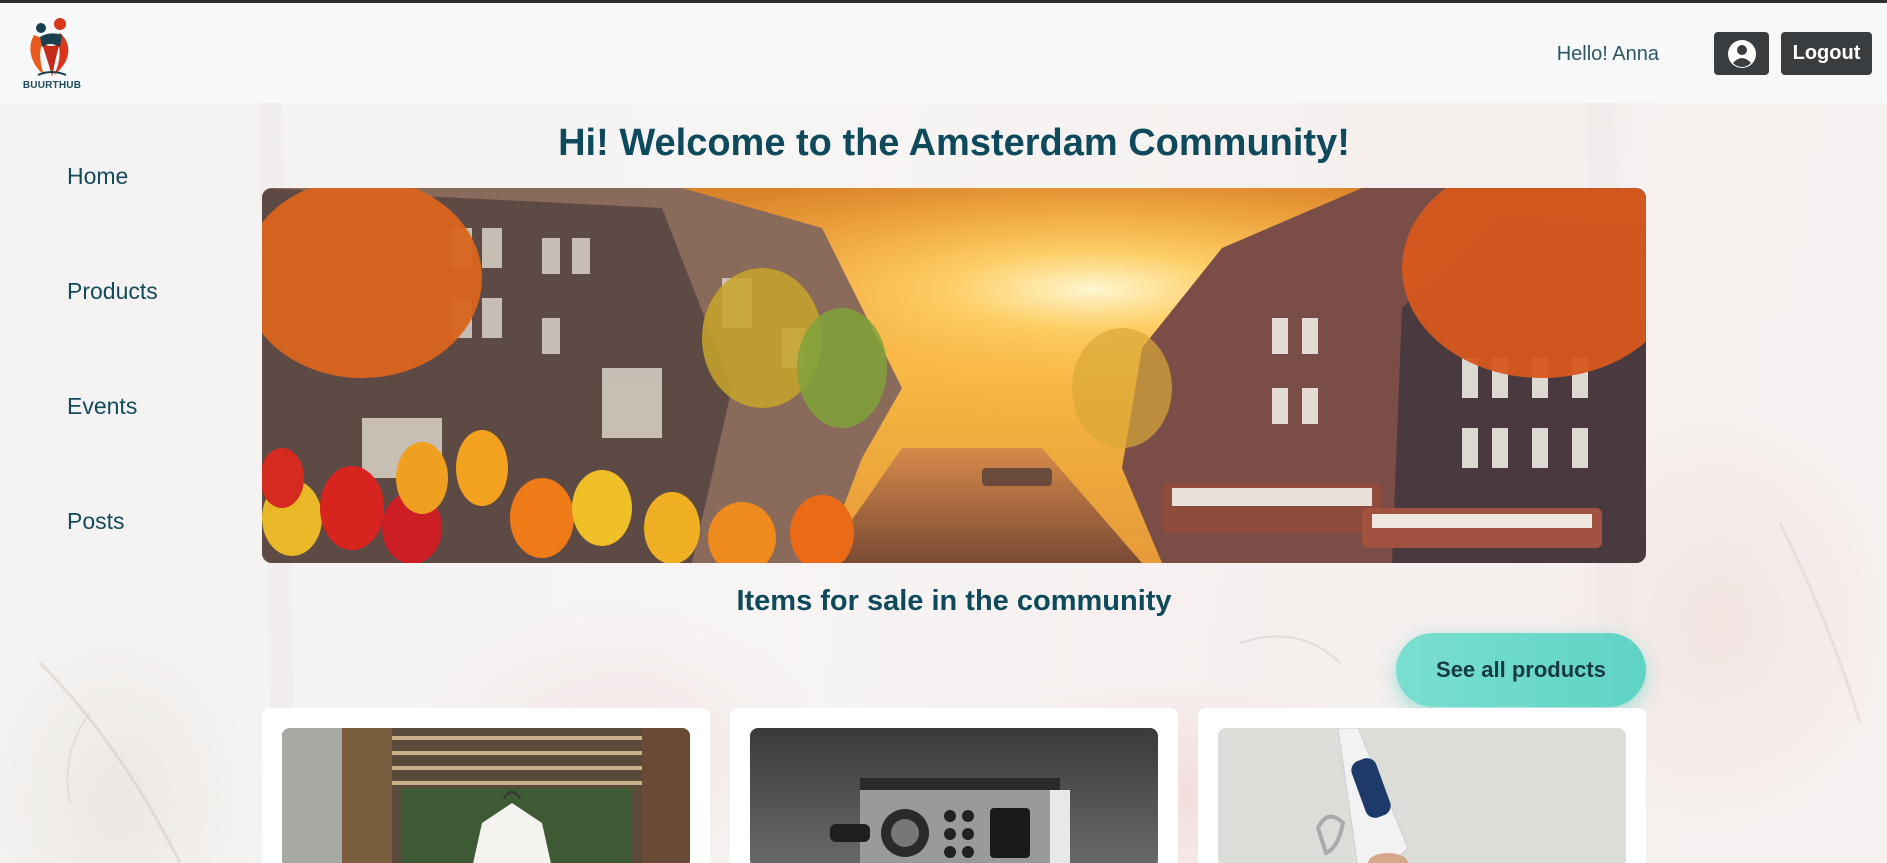 The image size is (1887, 863). What do you see at coordinates (1826, 53) in the screenshot?
I see `logout-button: Logout` at bounding box center [1826, 53].